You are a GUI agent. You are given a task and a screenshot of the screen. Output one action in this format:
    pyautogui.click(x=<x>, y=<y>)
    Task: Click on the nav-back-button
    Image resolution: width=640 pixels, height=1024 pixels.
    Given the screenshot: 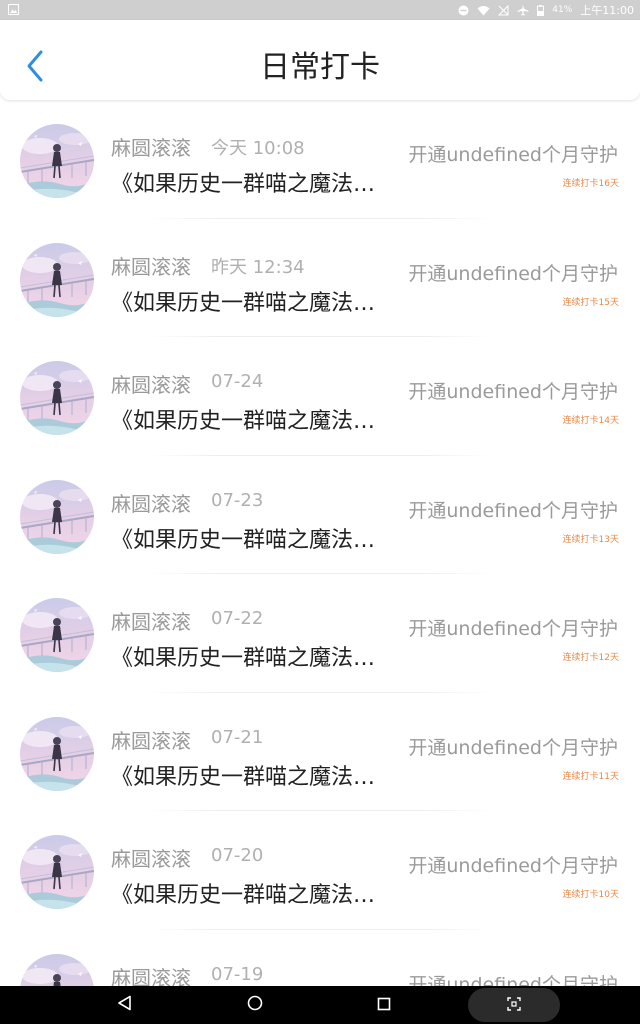 What is the action you would take?
    pyautogui.click(x=125, y=1005)
    